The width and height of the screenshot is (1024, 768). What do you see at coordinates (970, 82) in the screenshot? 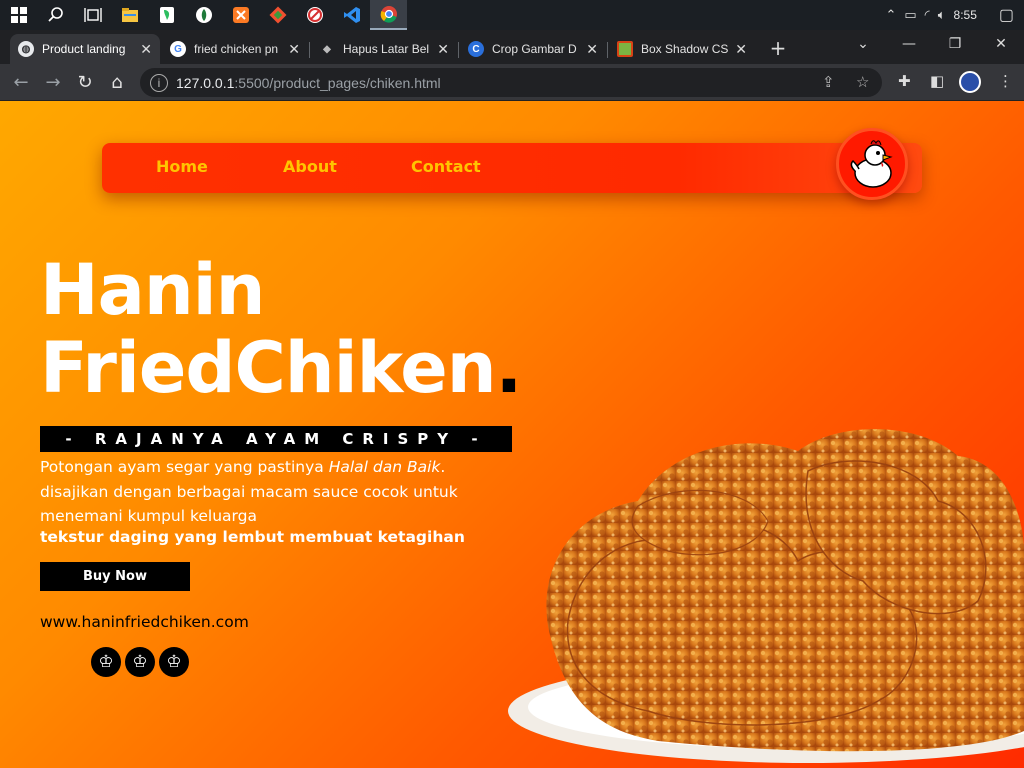
I see `profile-avatar` at bounding box center [970, 82].